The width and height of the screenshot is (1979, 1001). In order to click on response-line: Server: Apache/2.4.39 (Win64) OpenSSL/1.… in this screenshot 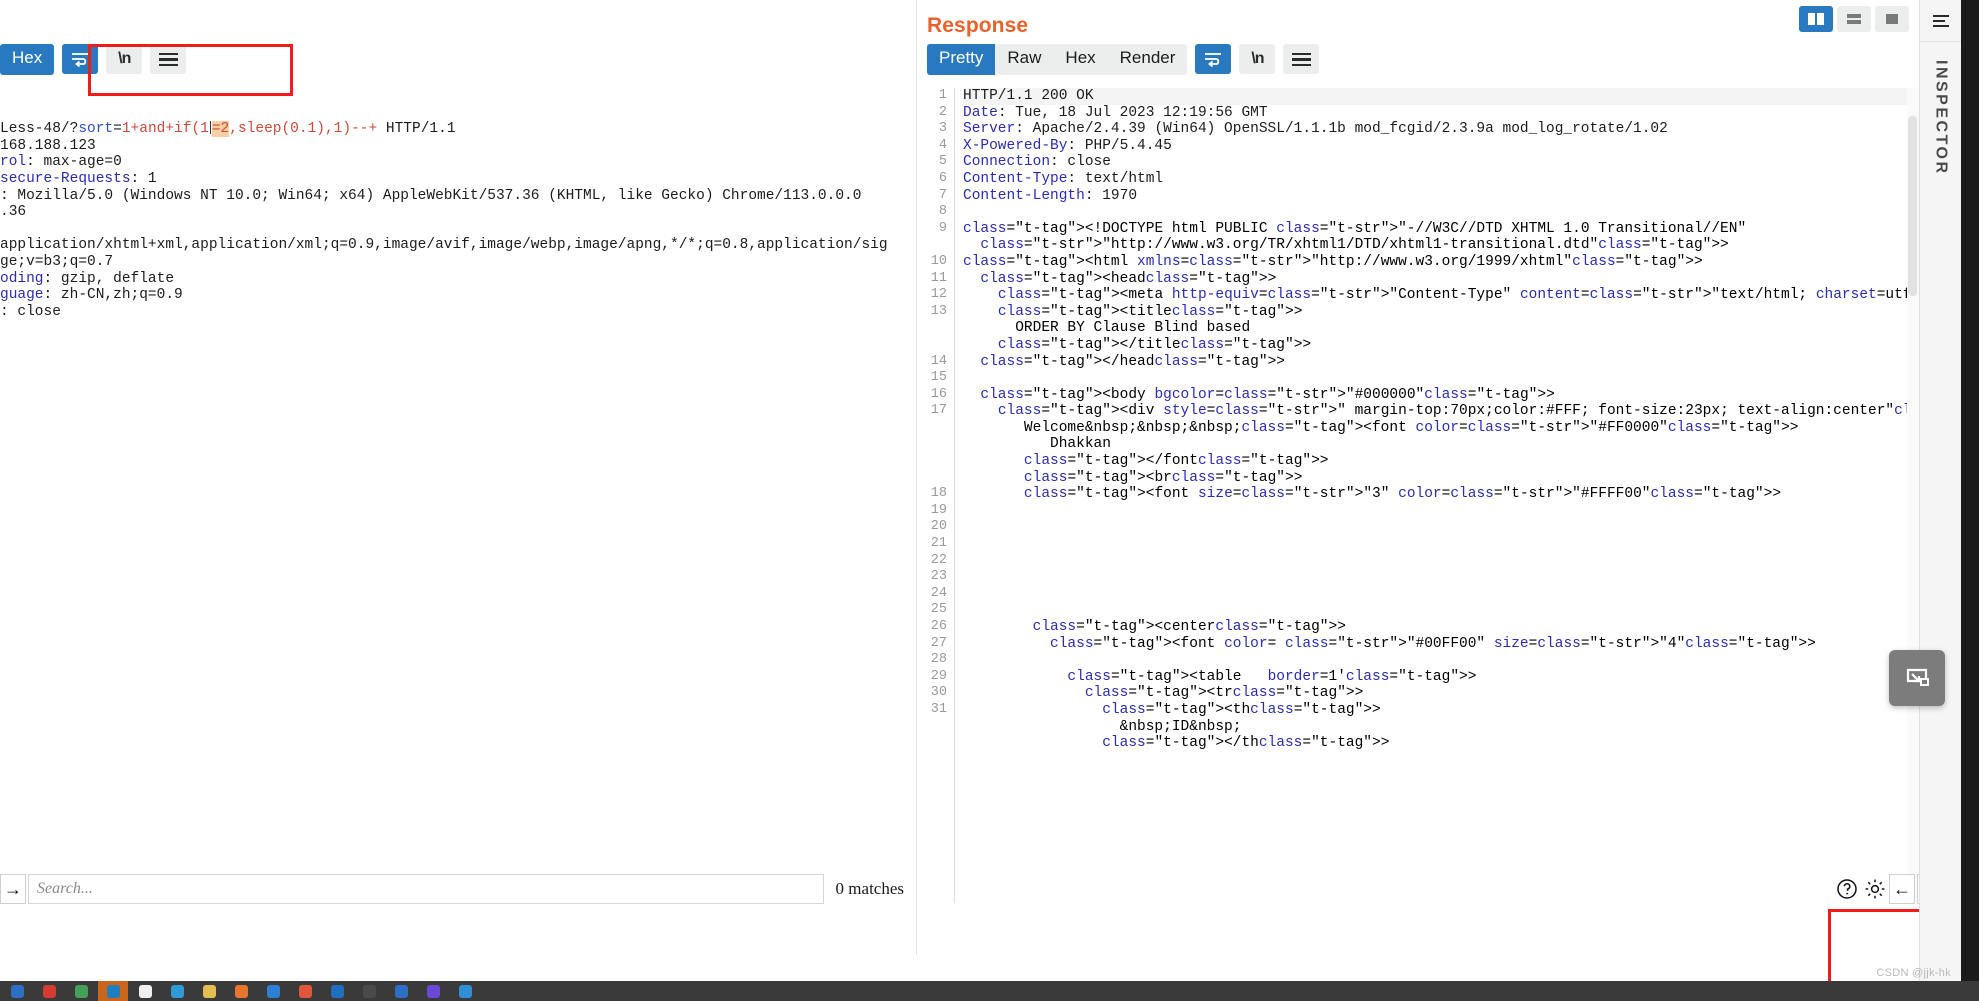, I will do `click(1315, 129)`.